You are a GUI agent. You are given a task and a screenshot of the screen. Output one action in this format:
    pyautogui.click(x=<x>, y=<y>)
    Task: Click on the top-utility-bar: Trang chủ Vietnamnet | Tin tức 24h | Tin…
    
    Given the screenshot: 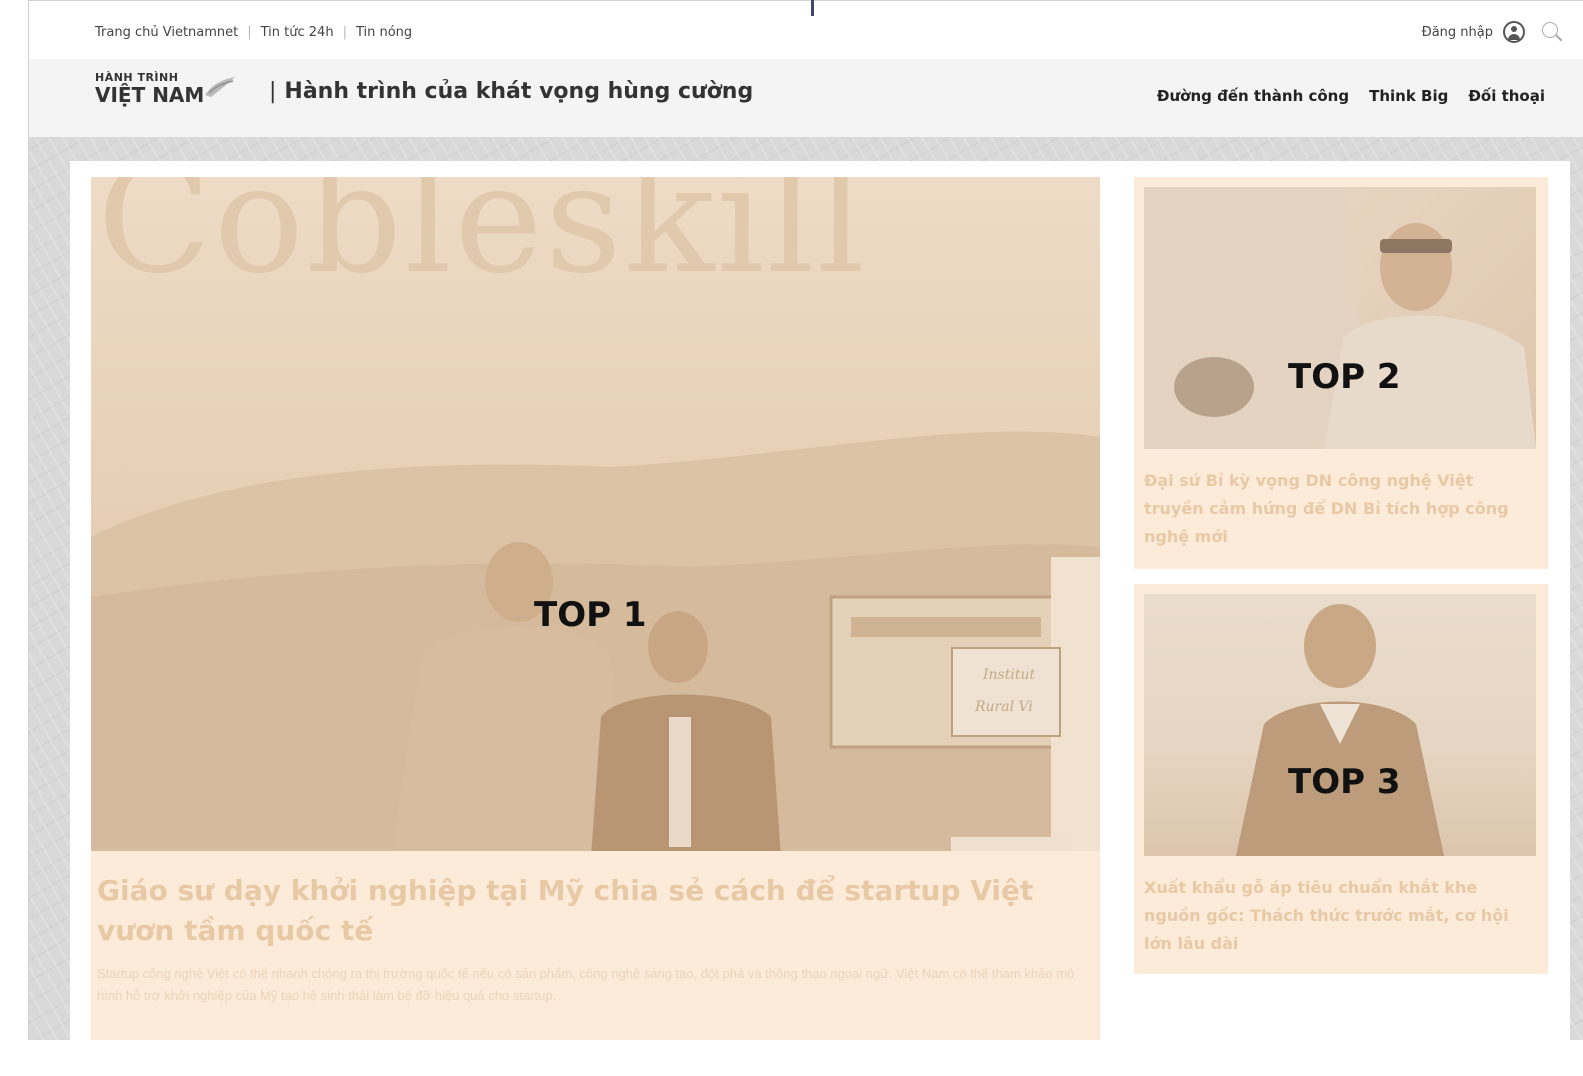 What is the action you would take?
    pyautogui.click(x=806, y=30)
    